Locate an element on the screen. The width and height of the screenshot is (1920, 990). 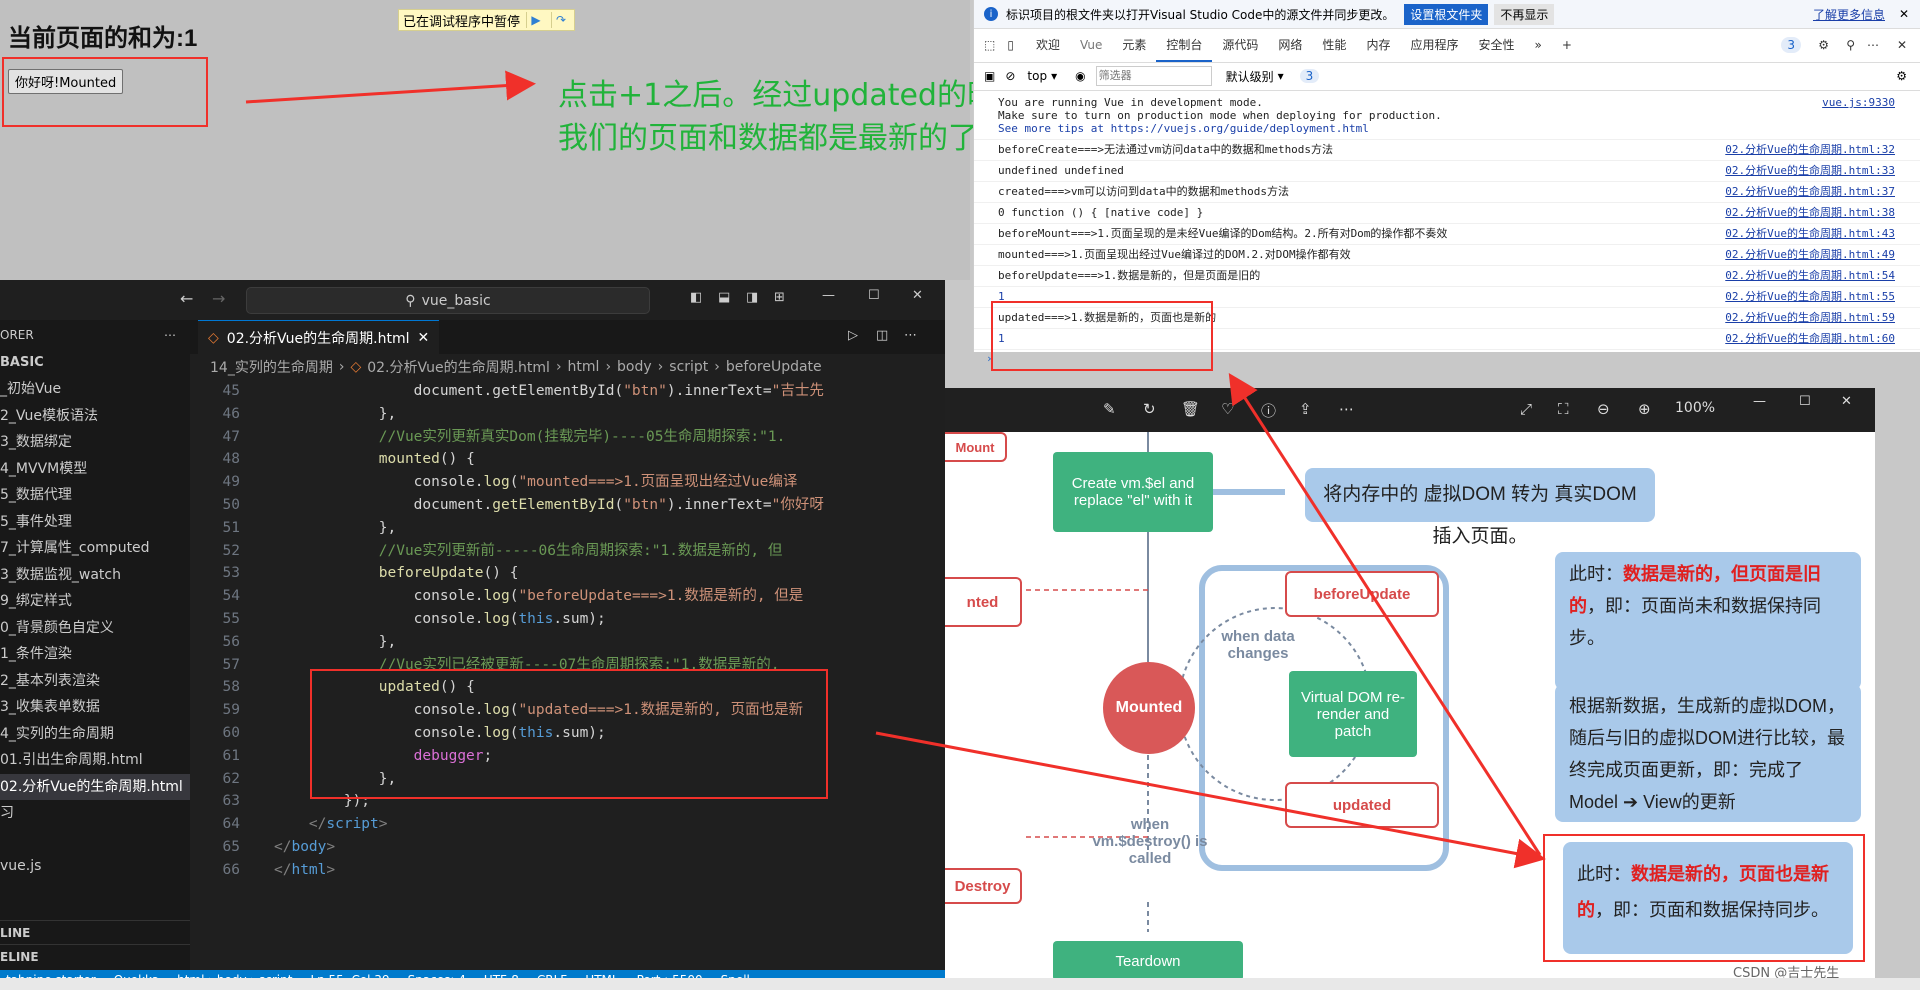
file-tree-item: vue.js is located at coordinates (95, 866).